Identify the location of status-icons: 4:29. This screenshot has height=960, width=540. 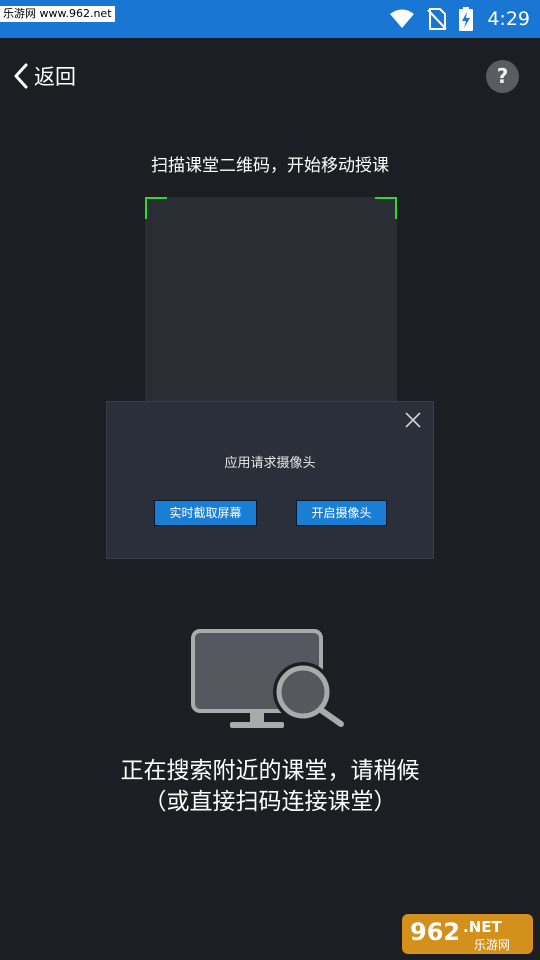
(459, 19).